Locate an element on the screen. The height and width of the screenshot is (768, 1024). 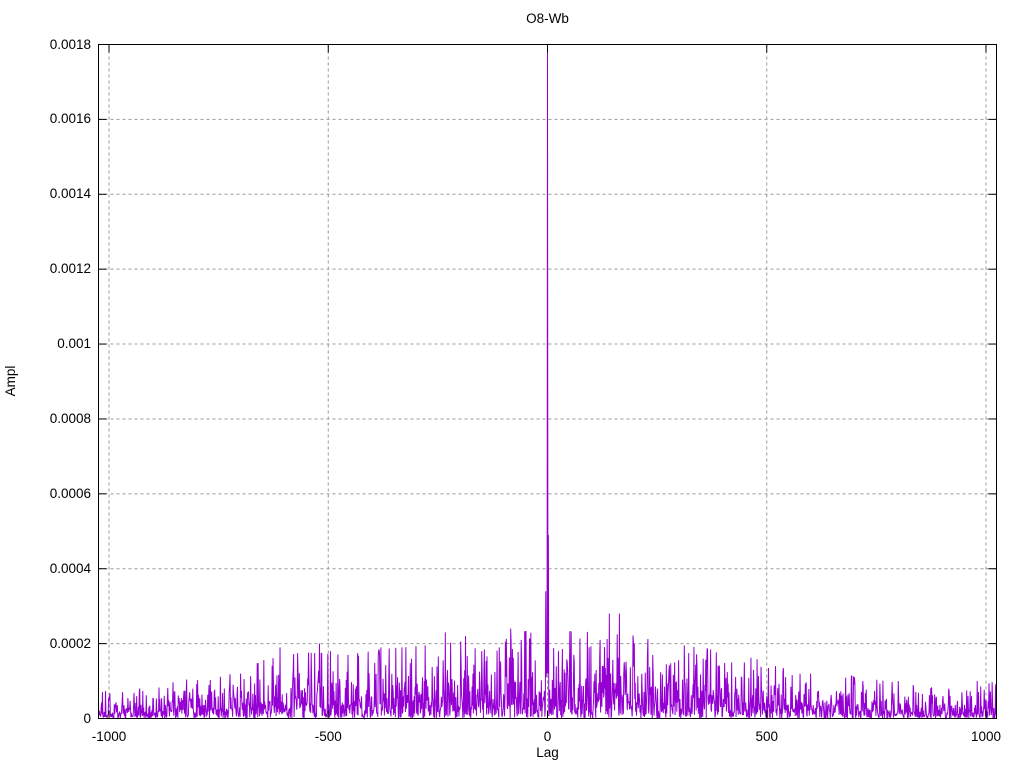
y-tick-label: 0.0002 is located at coordinates (70, 643).